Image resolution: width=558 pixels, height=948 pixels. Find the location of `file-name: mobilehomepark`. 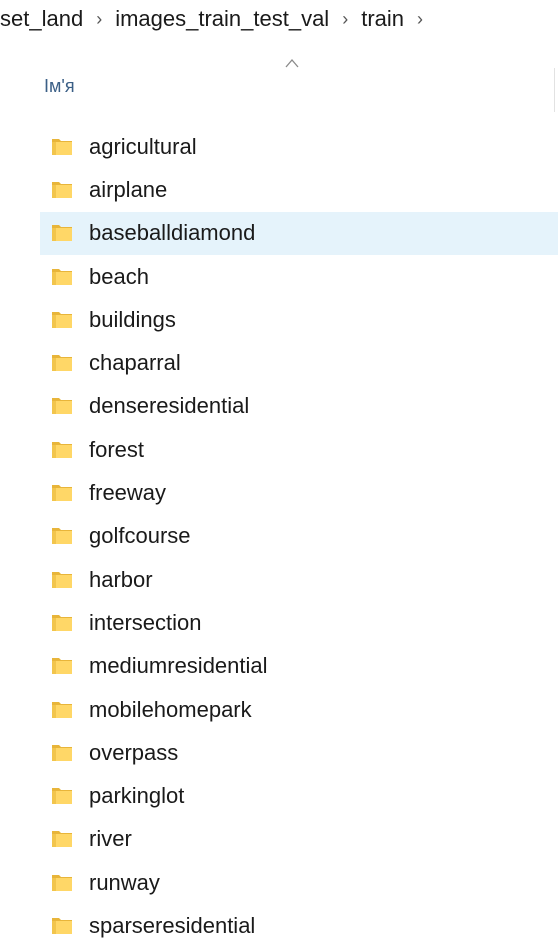

file-name: mobilehomepark is located at coordinates (170, 709).